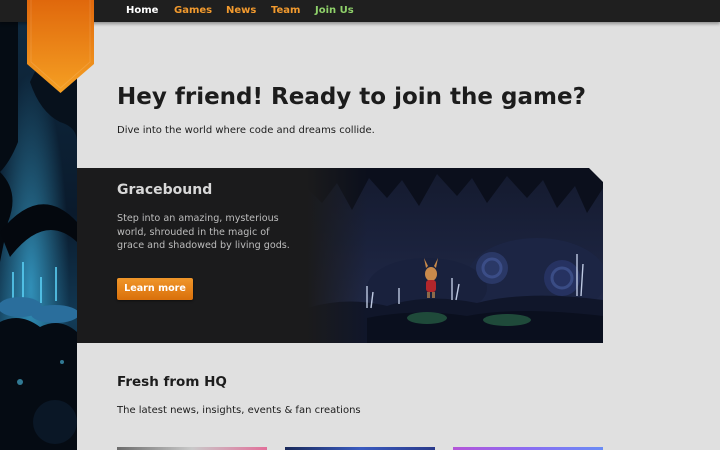 This screenshot has height=450, width=720. I want to click on hero-title: Hey friend! Ready to join the game?, so click(351, 97).